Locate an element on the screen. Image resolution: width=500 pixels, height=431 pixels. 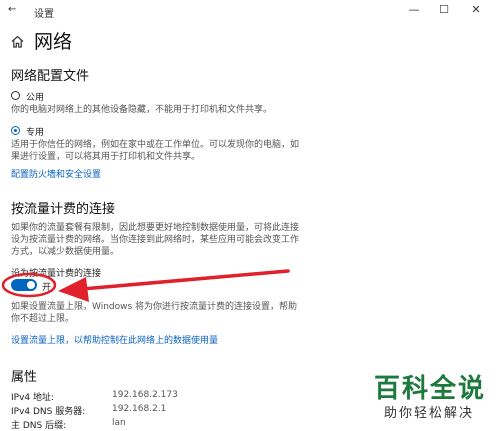
highlight-ellipse is located at coordinates (29, 285).